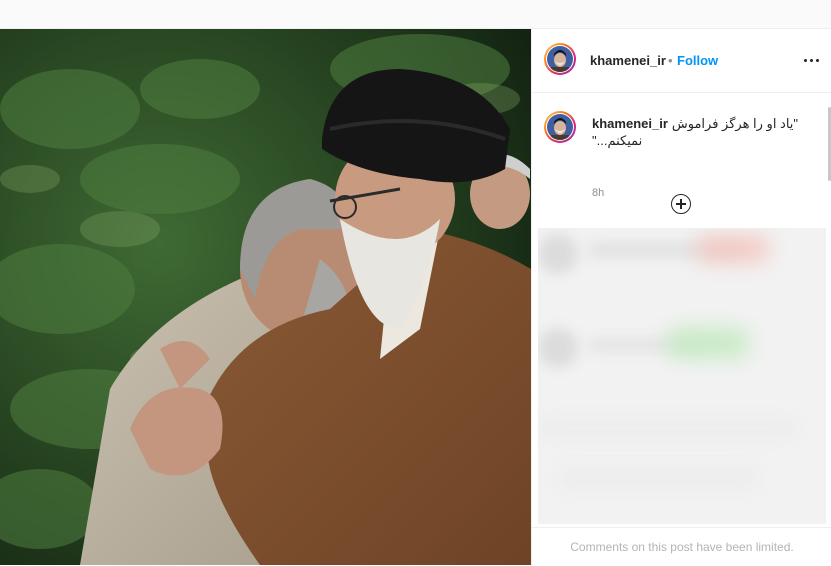 The height and width of the screenshot is (566, 831). I want to click on caption-username: khamenei_ir, so click(630, 123).